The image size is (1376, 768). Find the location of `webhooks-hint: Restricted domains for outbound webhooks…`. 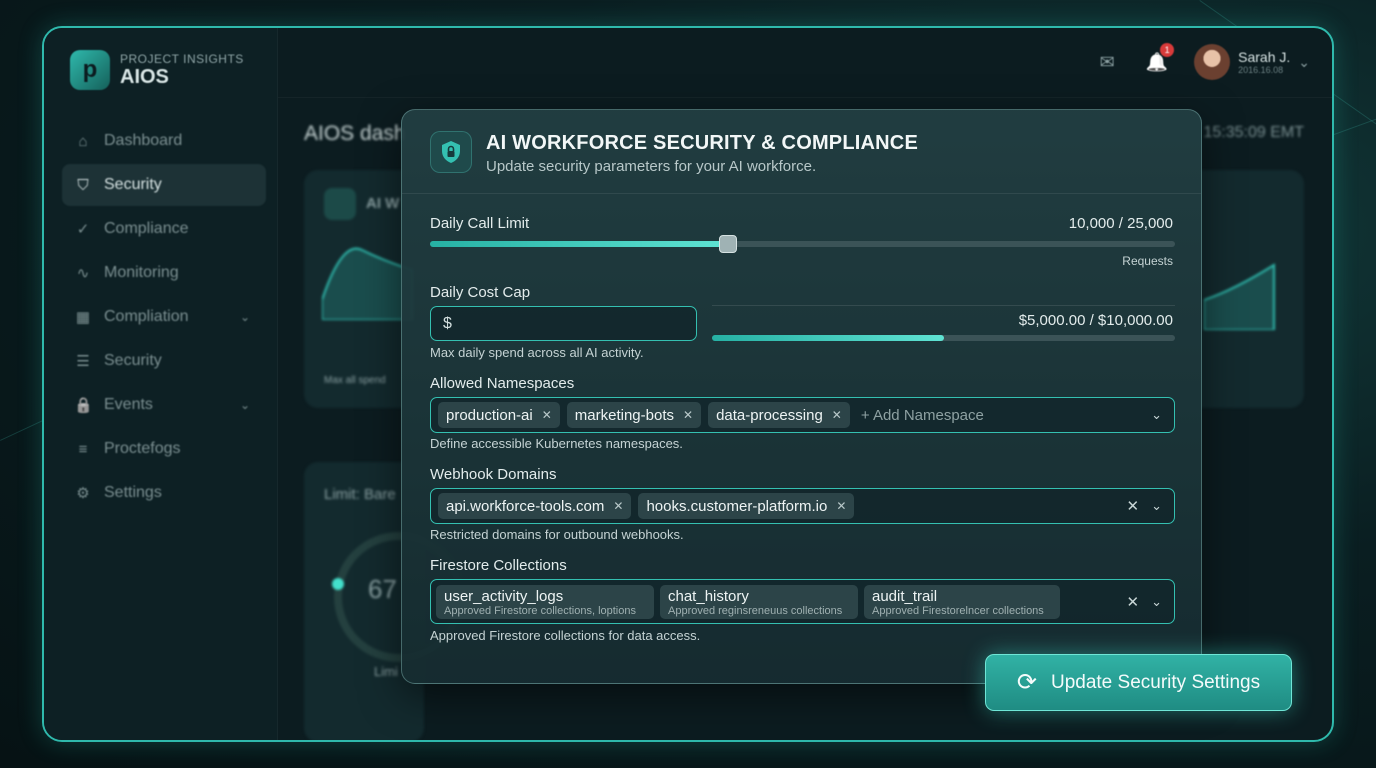

webhooks-hint: Restricted domains for outbound webhooks… is located at coordinates (557, 534).